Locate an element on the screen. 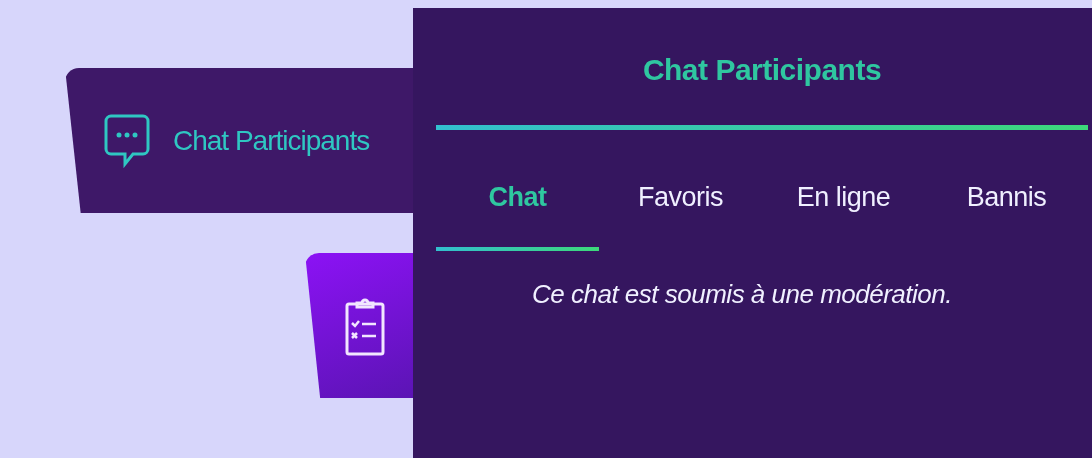 The height and width of the screenshot is (458, 1092). side-tab: Chat Participants is located at coordinates (239, 140).